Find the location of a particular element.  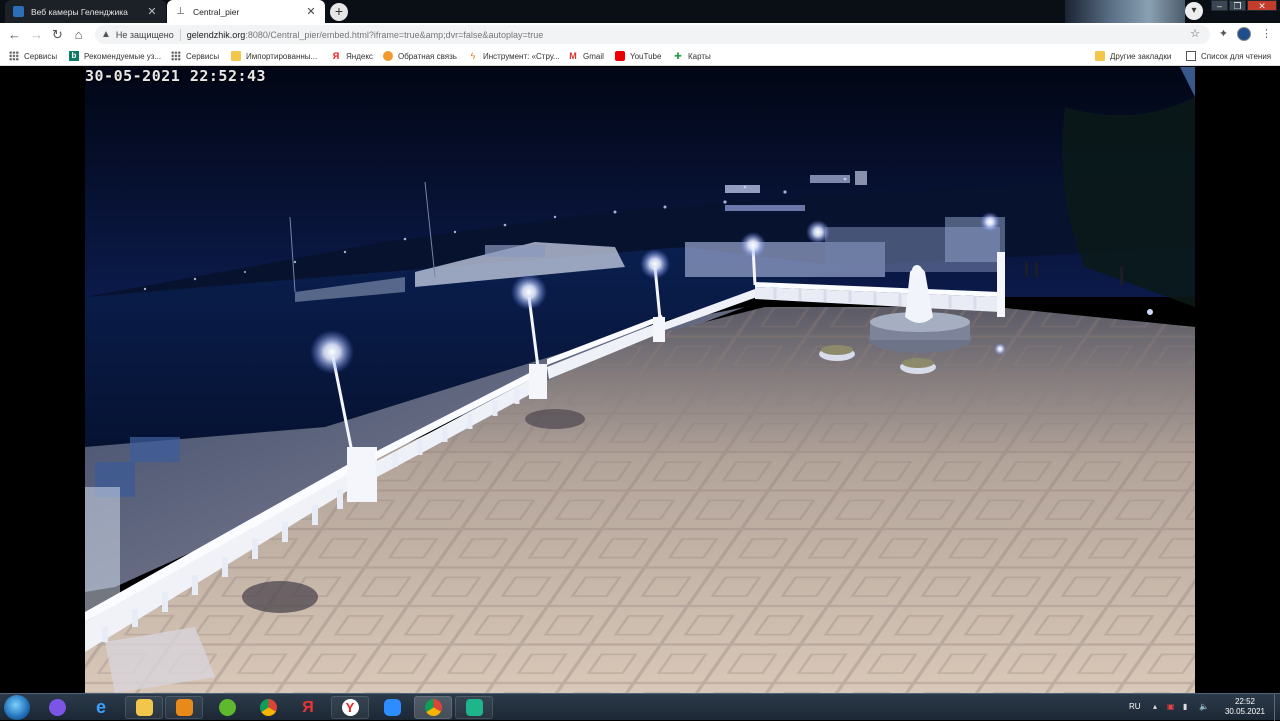

chrome-icon is located at coordinates (268, 707).